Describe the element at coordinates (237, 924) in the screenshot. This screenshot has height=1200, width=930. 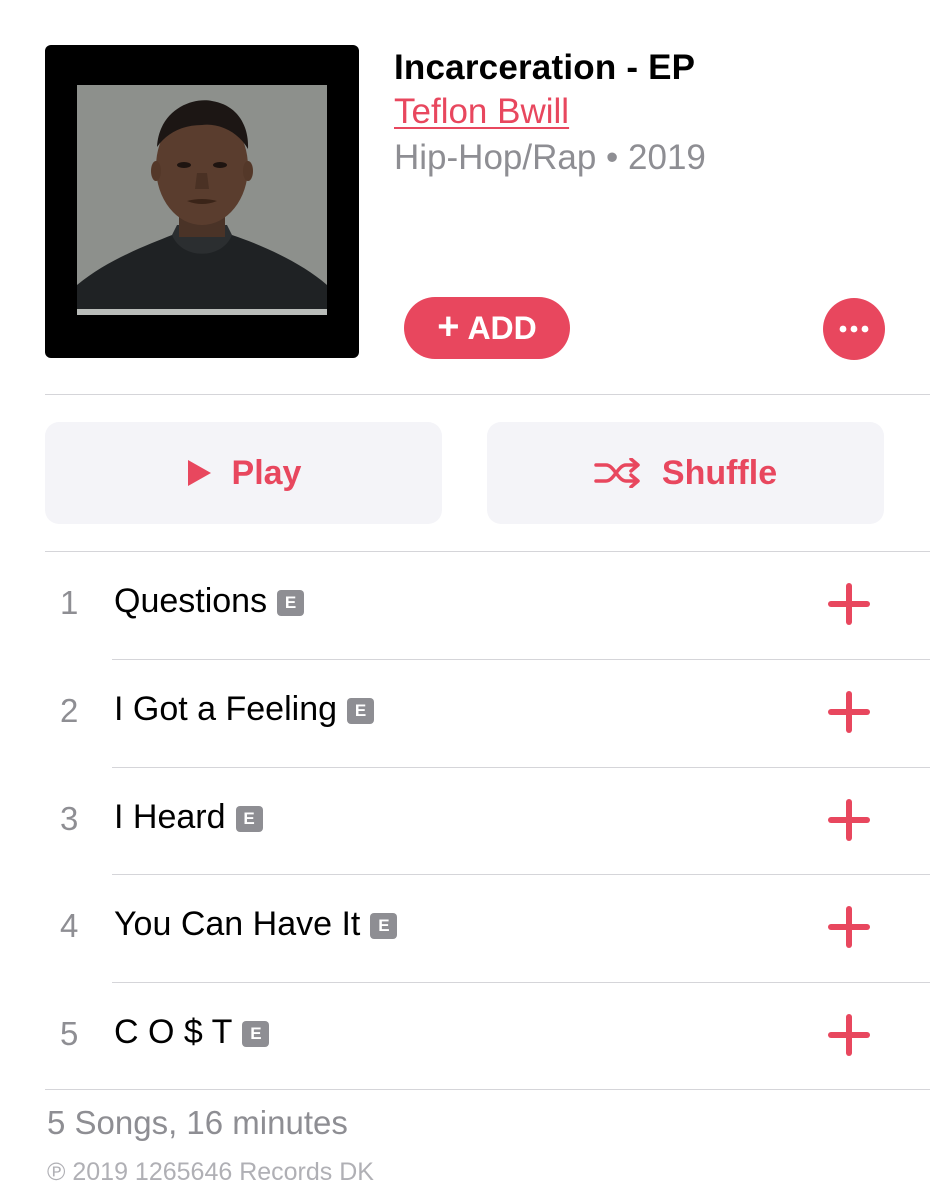
I see `track-title: You Can Have It` at that location.